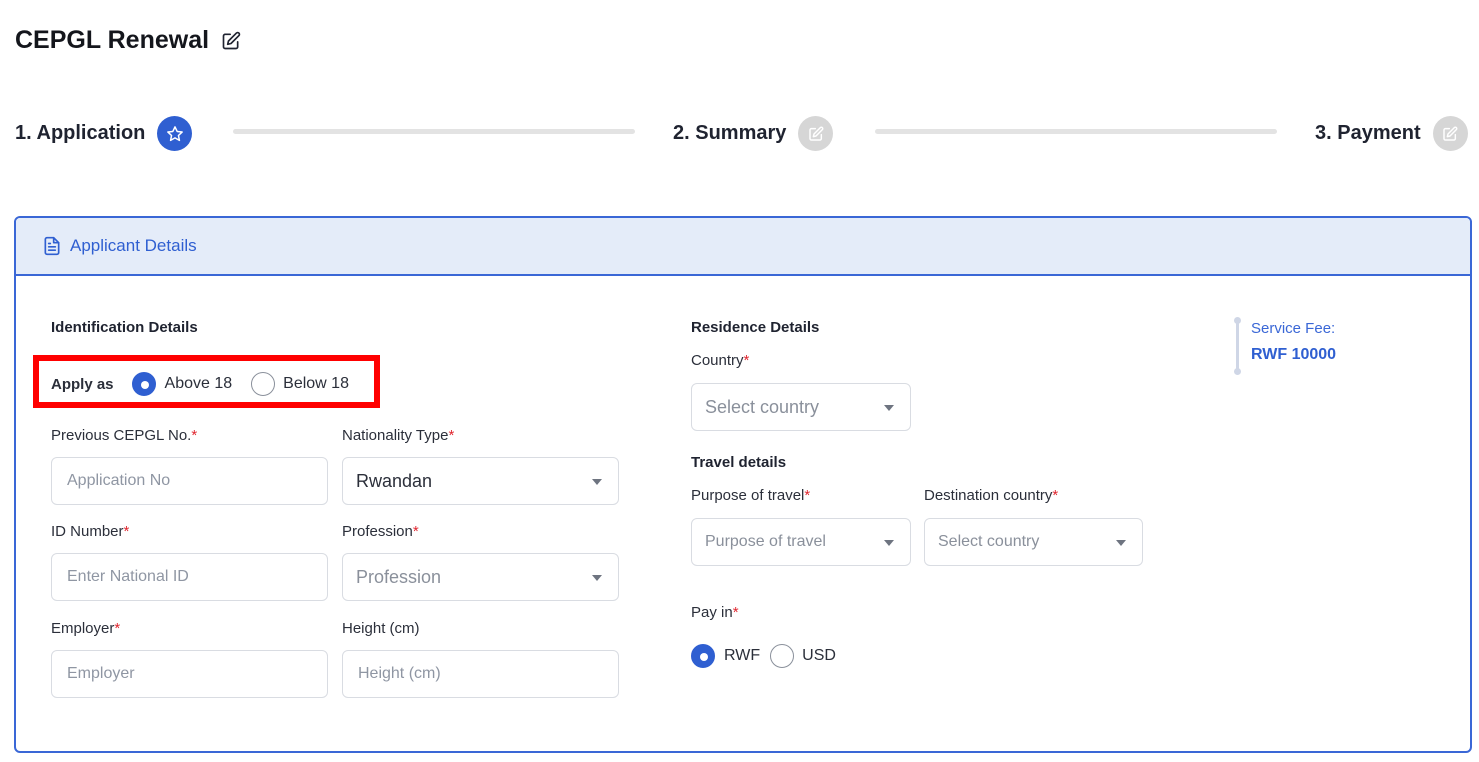 Image resolution: width=1479 pixels, height=762 pixels. Describe the element at coordinates (101, 673) in the screenshot. I see `placeholder: Employer` at that location.